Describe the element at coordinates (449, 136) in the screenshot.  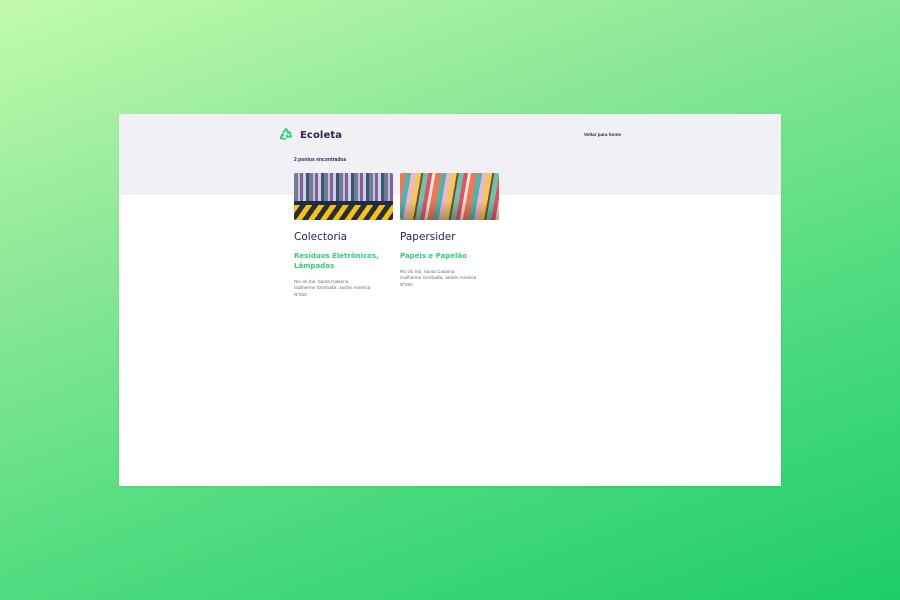
I see `page-header: Ecoleta Voltar para home` at that location.